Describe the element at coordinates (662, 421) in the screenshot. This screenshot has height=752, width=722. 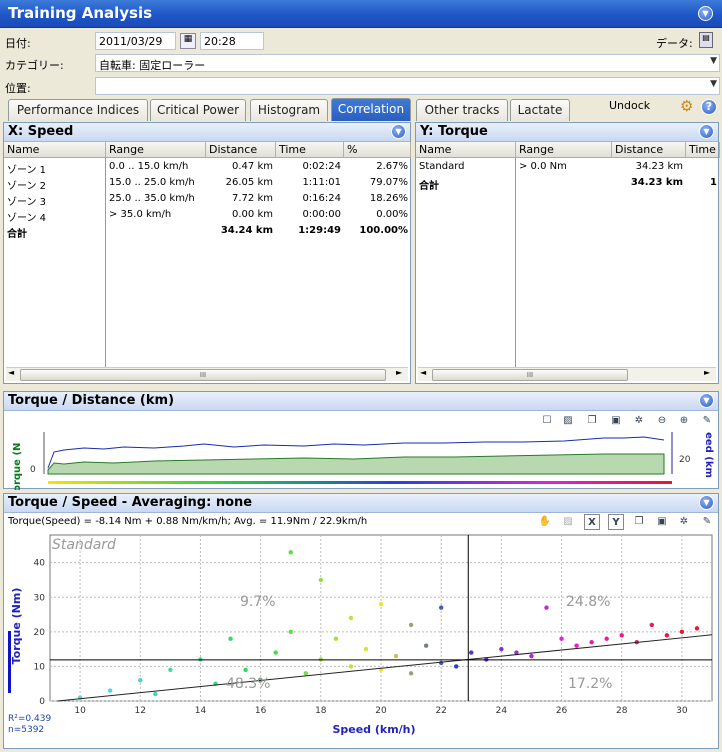
I see `zoom-out-icon: ⊖` at that location.